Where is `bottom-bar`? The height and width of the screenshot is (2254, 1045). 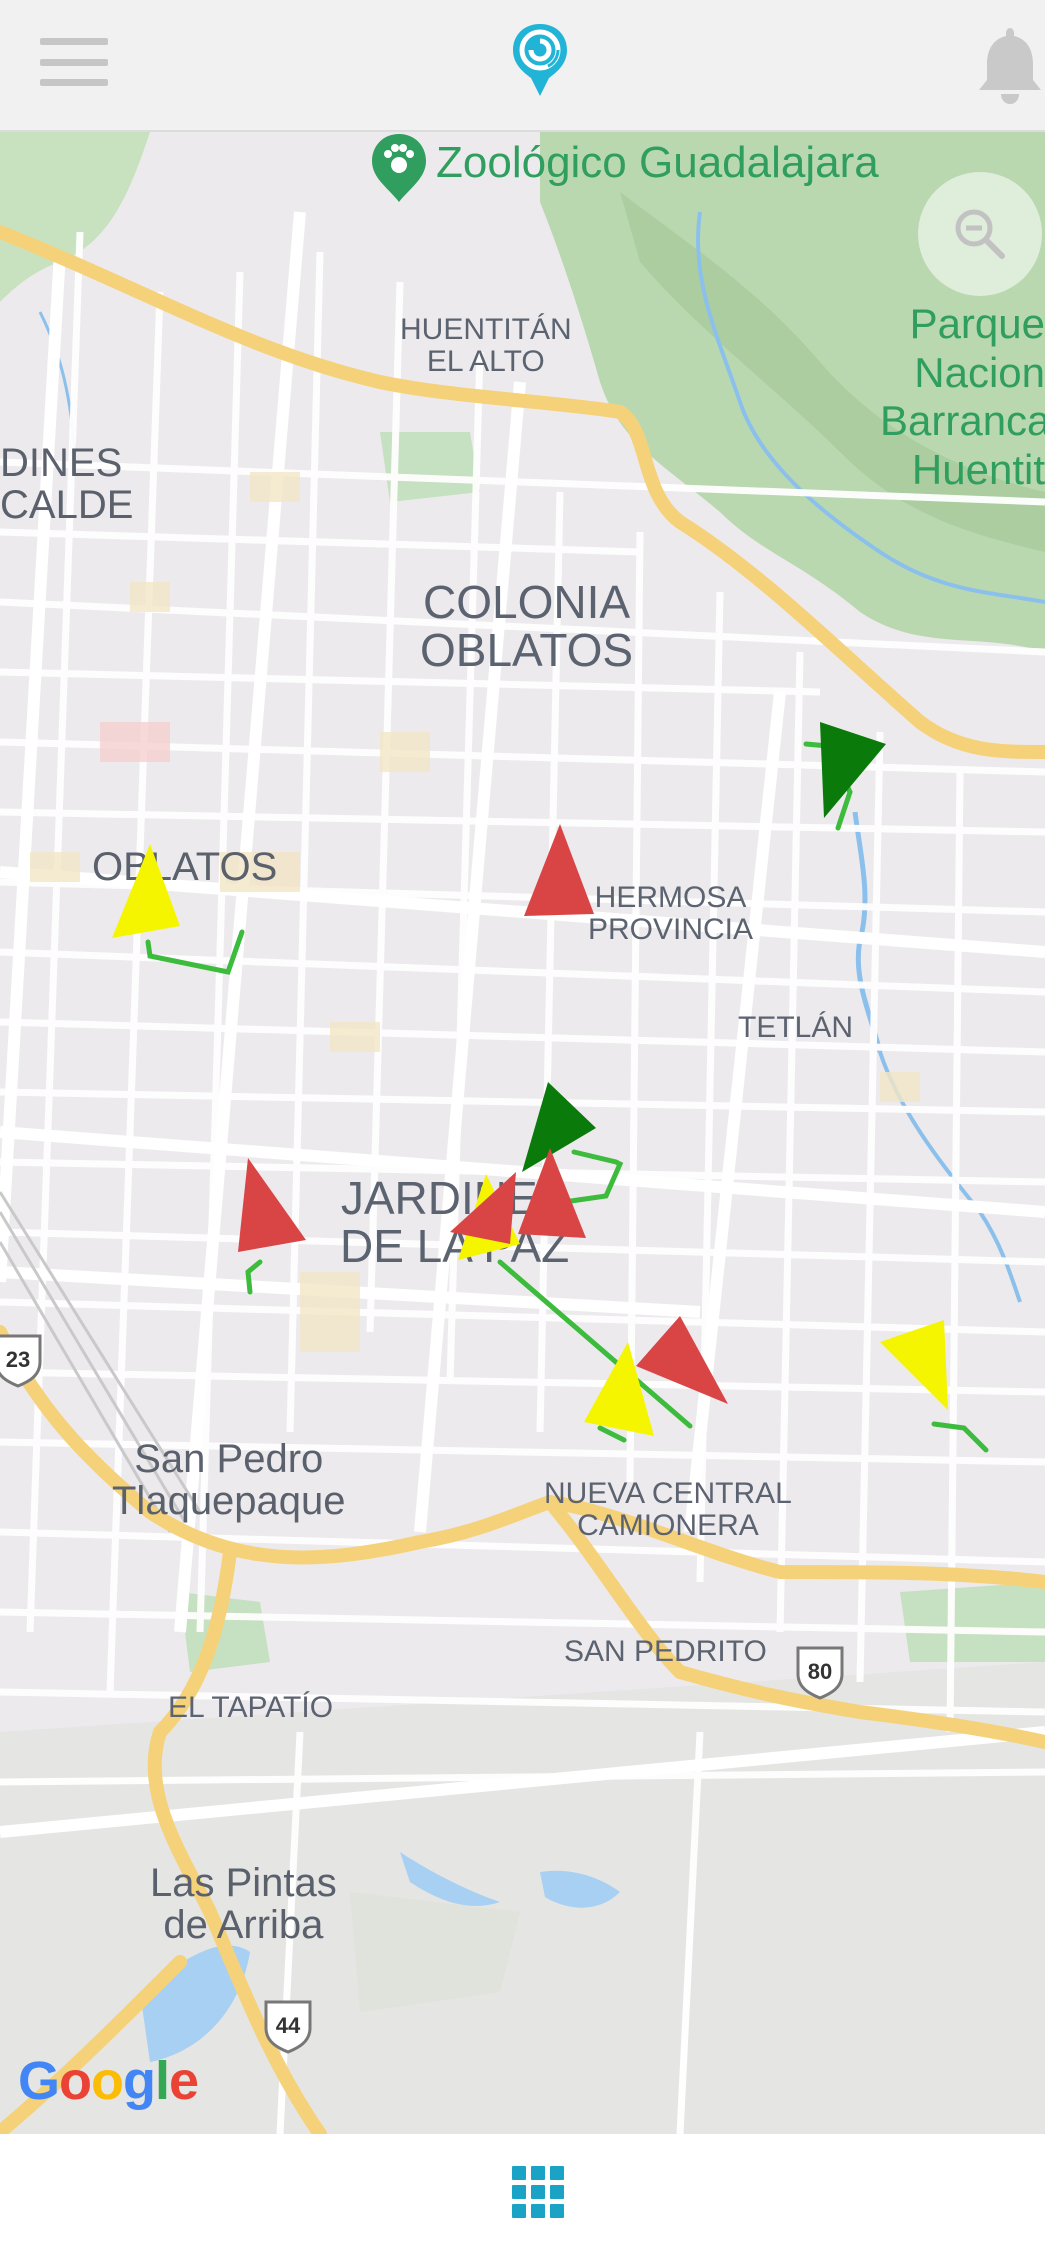 bottom-bar is located at coordinates (522, 2194).